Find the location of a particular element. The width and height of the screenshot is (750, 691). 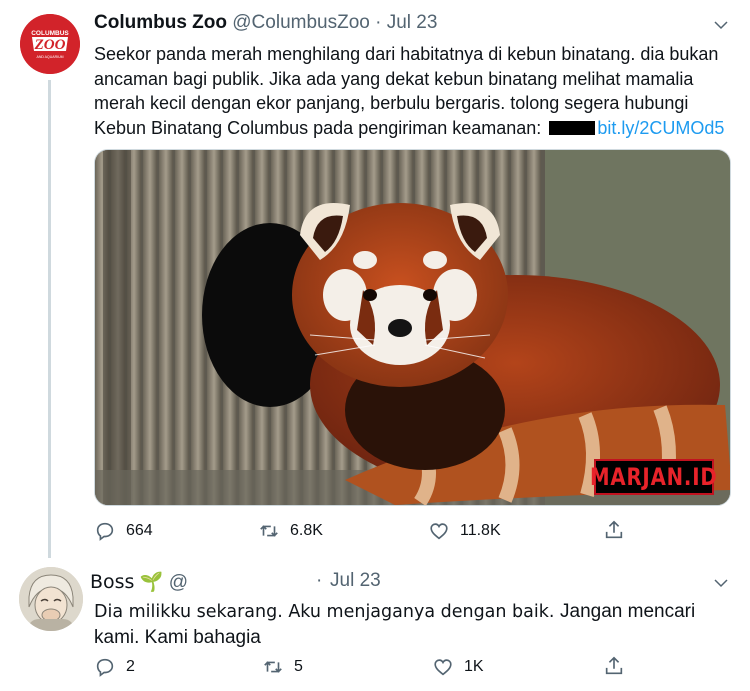

logo-main-text: ZOO is located at coordinates (50, 45).